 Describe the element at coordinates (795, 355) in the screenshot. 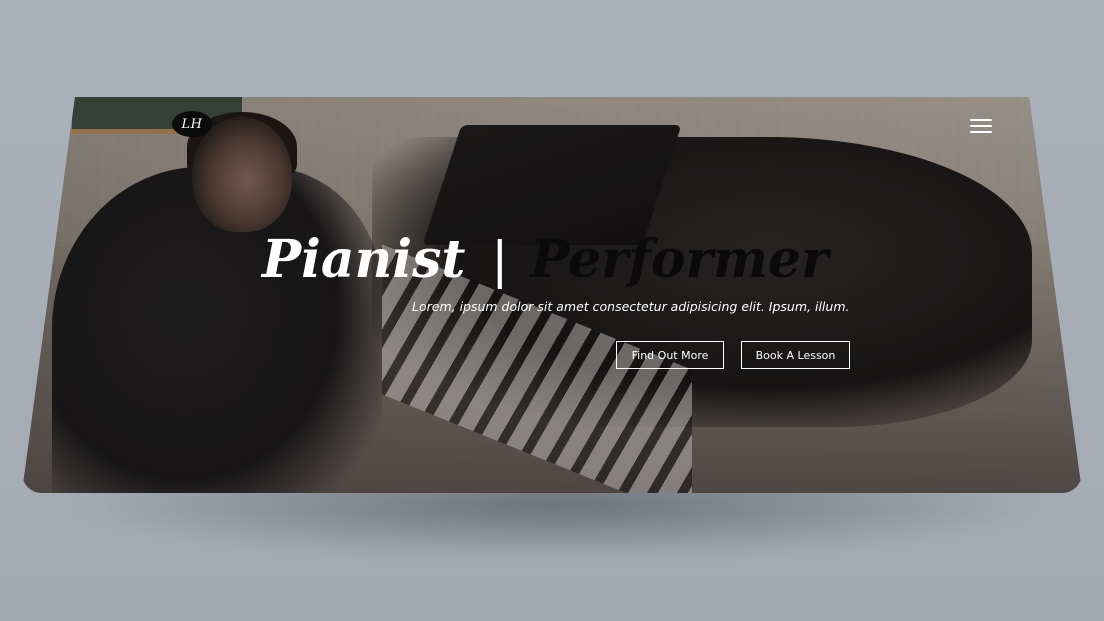

I see `book-a-lesson-button: Book A Lesson` at that location.